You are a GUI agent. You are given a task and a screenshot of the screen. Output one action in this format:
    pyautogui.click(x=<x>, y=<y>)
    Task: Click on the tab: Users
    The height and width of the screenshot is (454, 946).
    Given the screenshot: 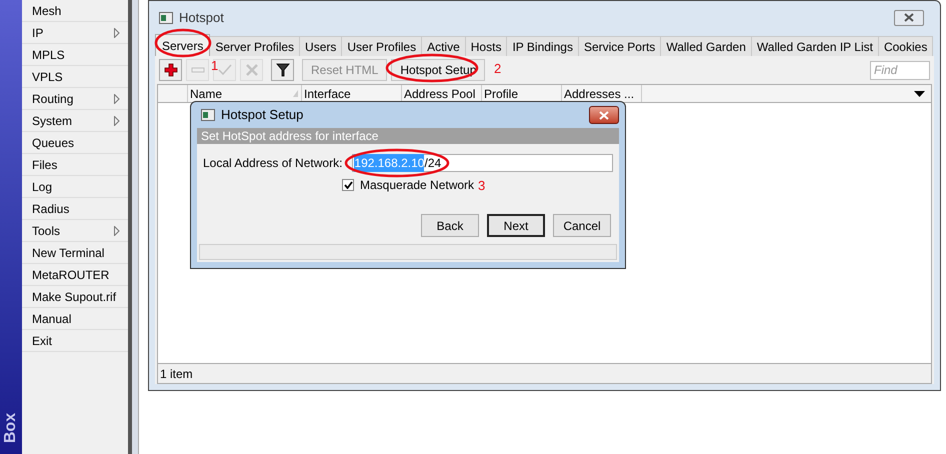 What is the action you would take?
    pyautogui.click(x=321, y=46)
    